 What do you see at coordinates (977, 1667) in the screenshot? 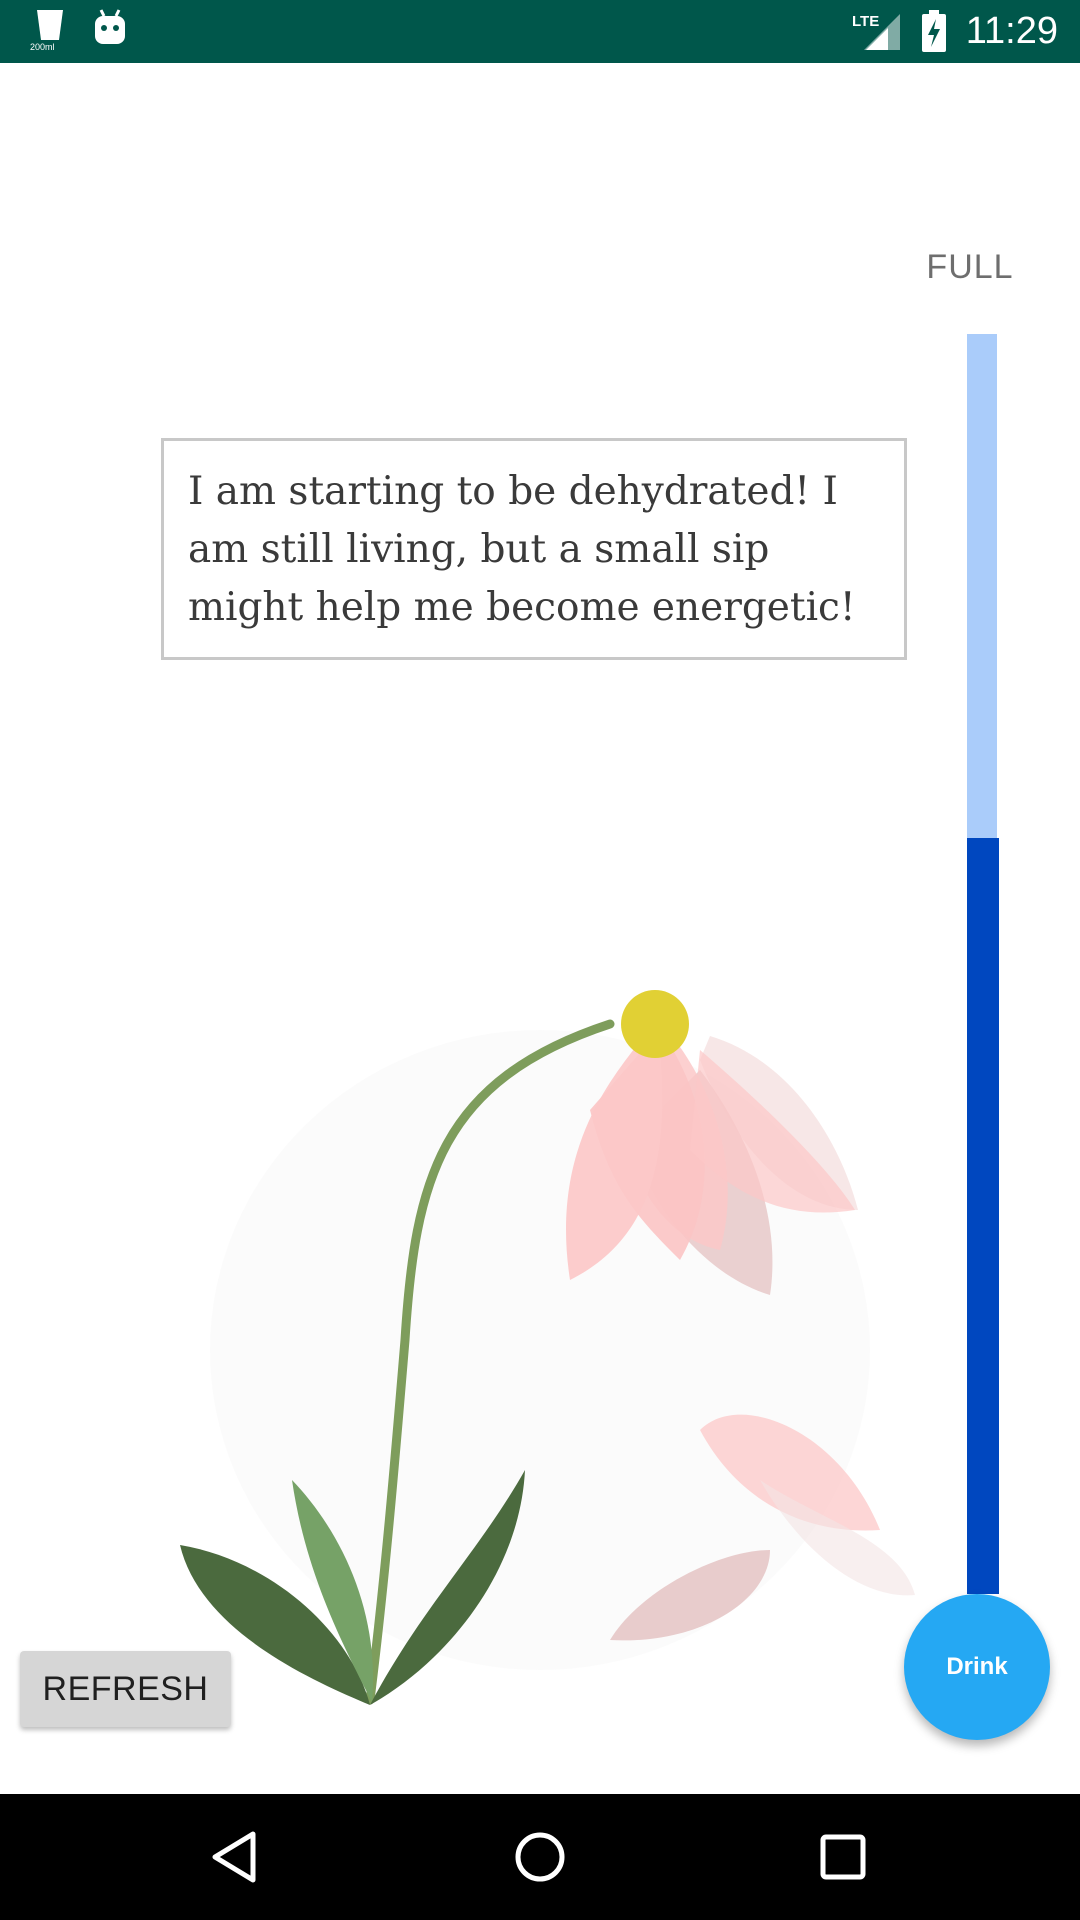
I see `drink-button: Drink` at bounding box center [977, 1667].